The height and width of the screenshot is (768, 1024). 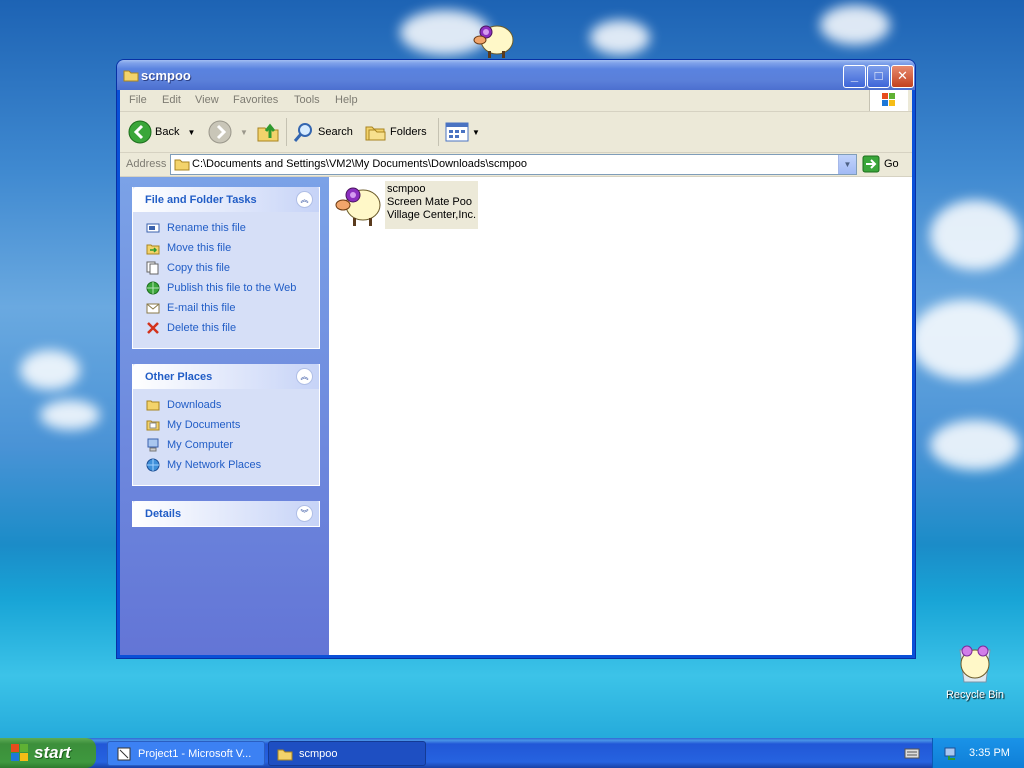 What do you see at coordinates (226, 288) in the screenshot?
I see `publish-file-link: Publish this file to the Web` at bounding box center [226, 288].